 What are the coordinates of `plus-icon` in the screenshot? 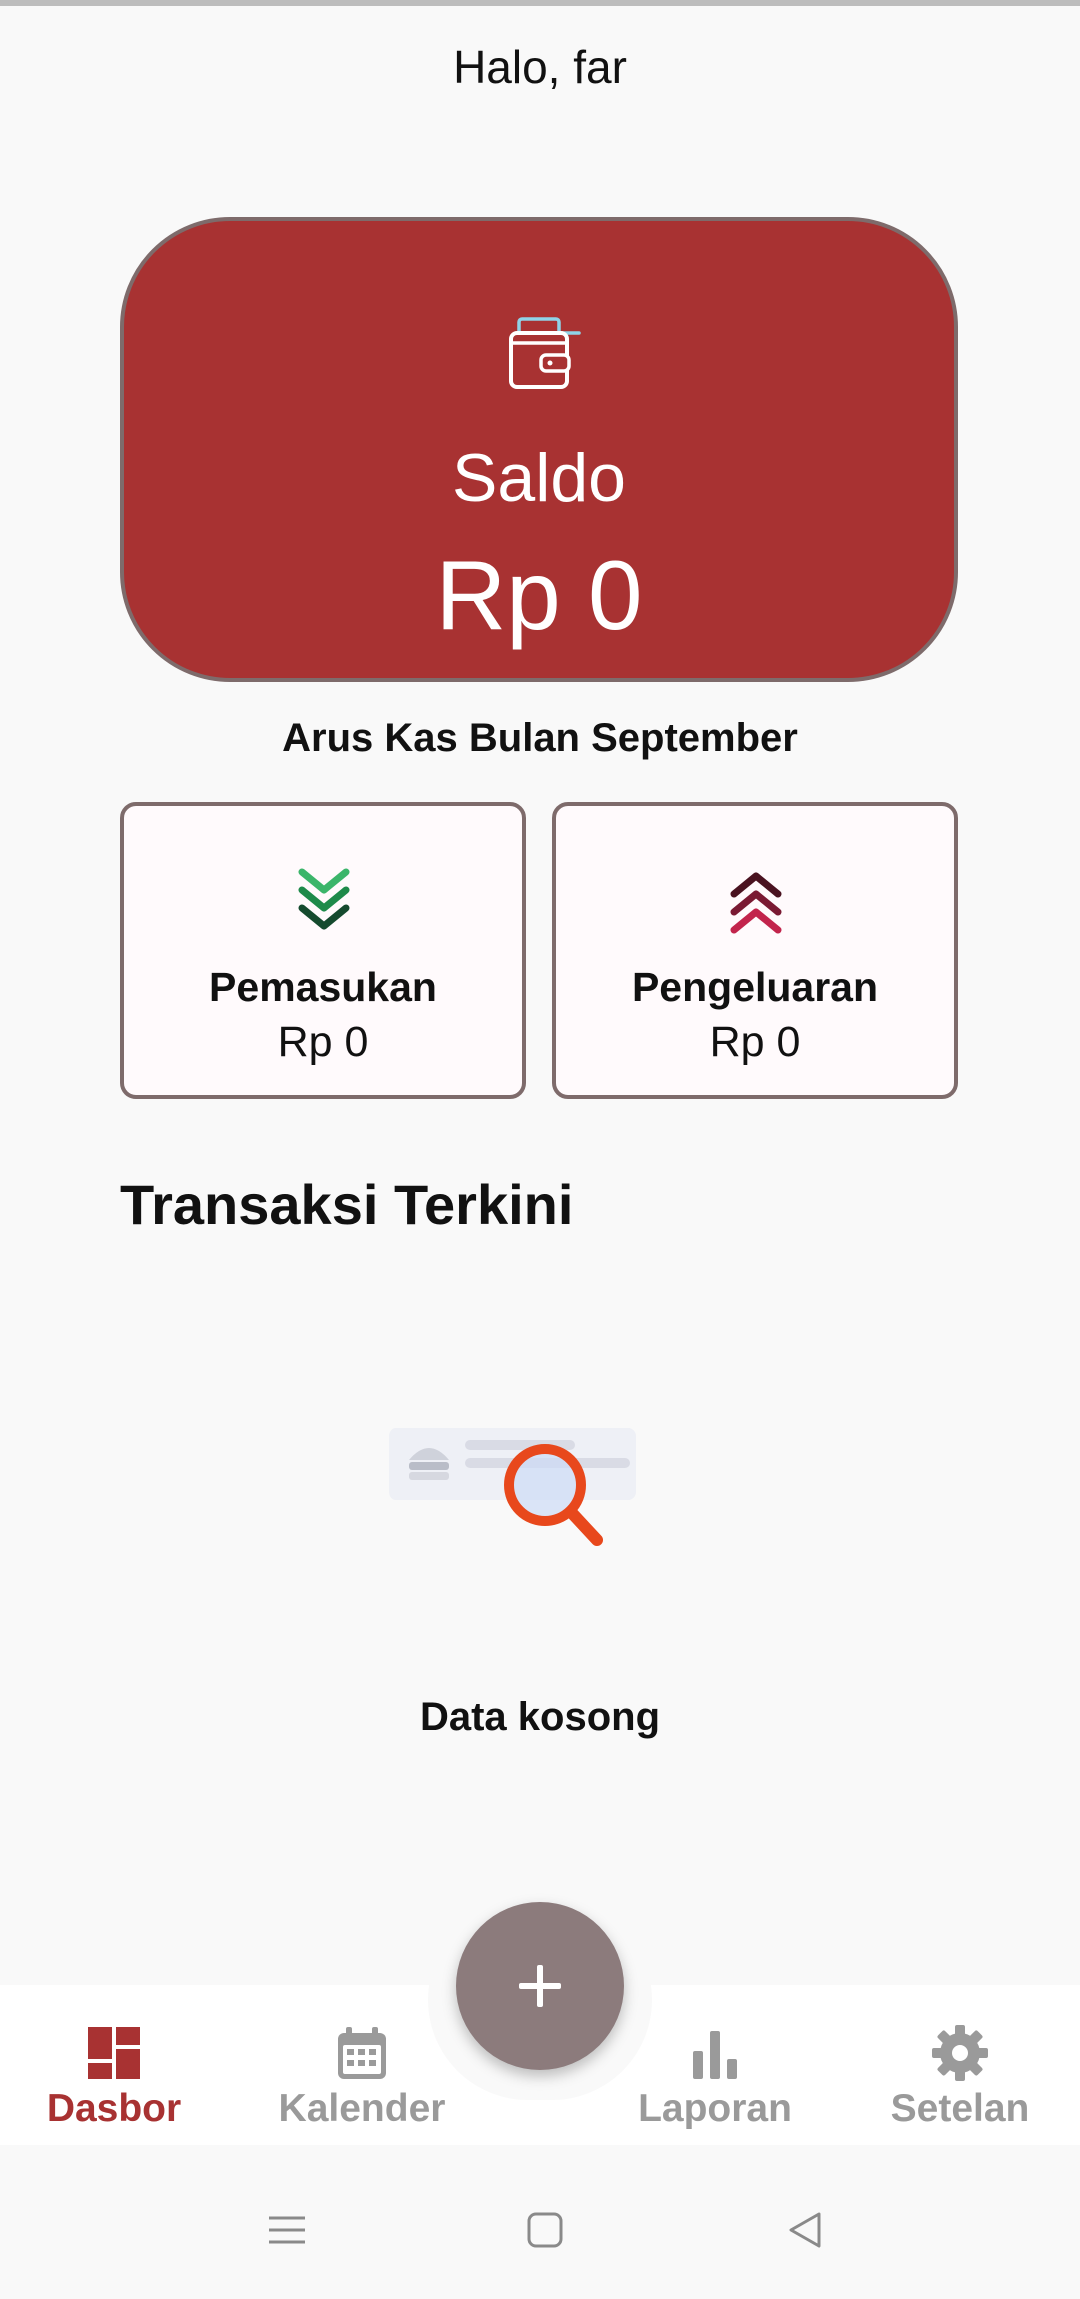 It's located at (540, 1986).